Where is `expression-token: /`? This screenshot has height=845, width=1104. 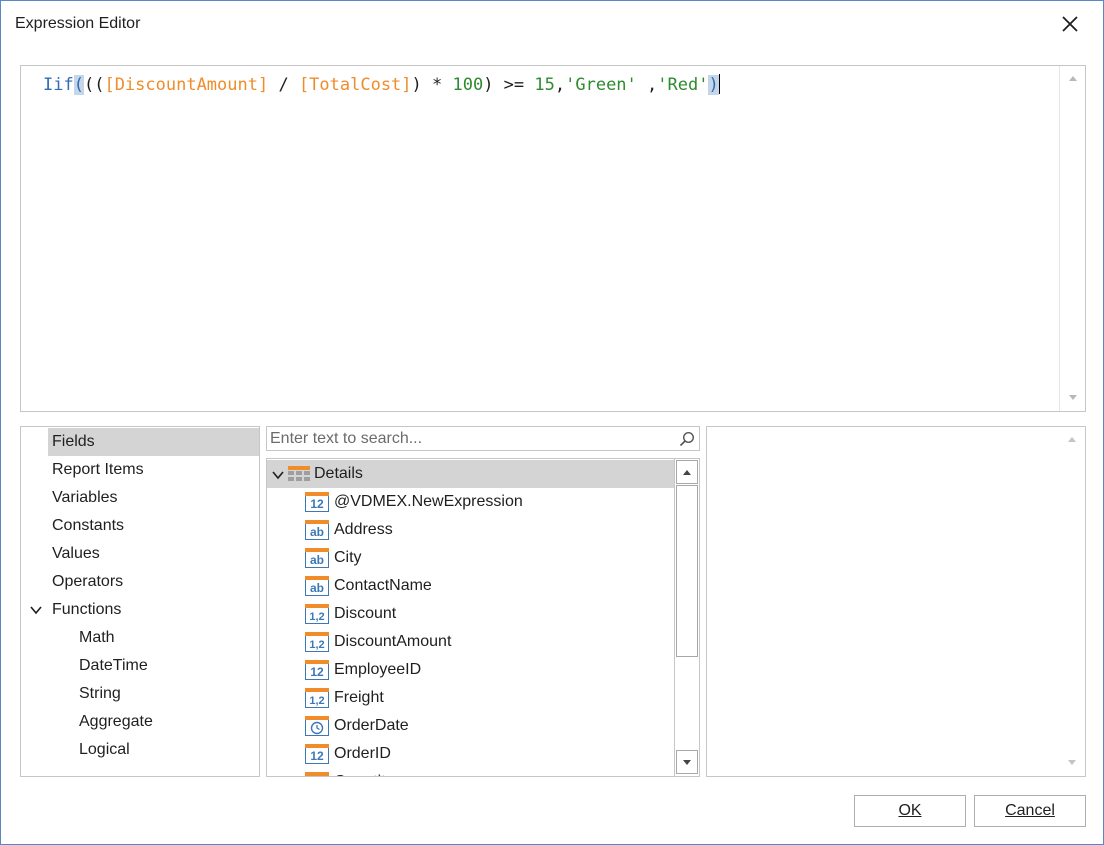
expression-token: / is located at coordinates (283, 85).